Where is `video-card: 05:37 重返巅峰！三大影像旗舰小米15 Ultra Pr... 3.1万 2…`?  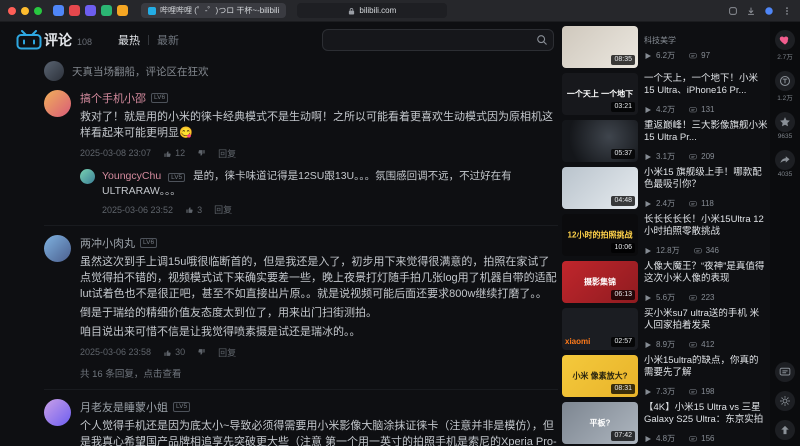
video-card: 05:37 重返巅峰！三大影像旗舰小米15 Ultra Pr... 3.1万 2… is located at coordinates (665, 141).